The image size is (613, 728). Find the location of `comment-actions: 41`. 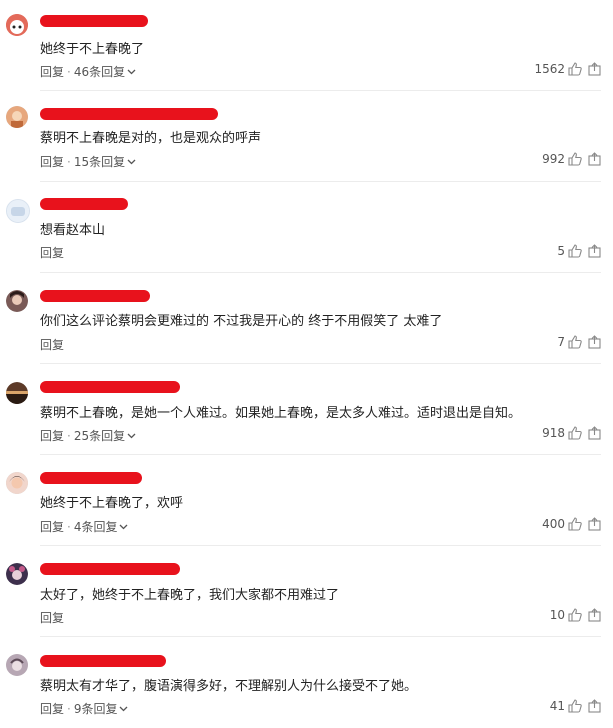

comment-actions: 41 is located at coordinates (575, 706).